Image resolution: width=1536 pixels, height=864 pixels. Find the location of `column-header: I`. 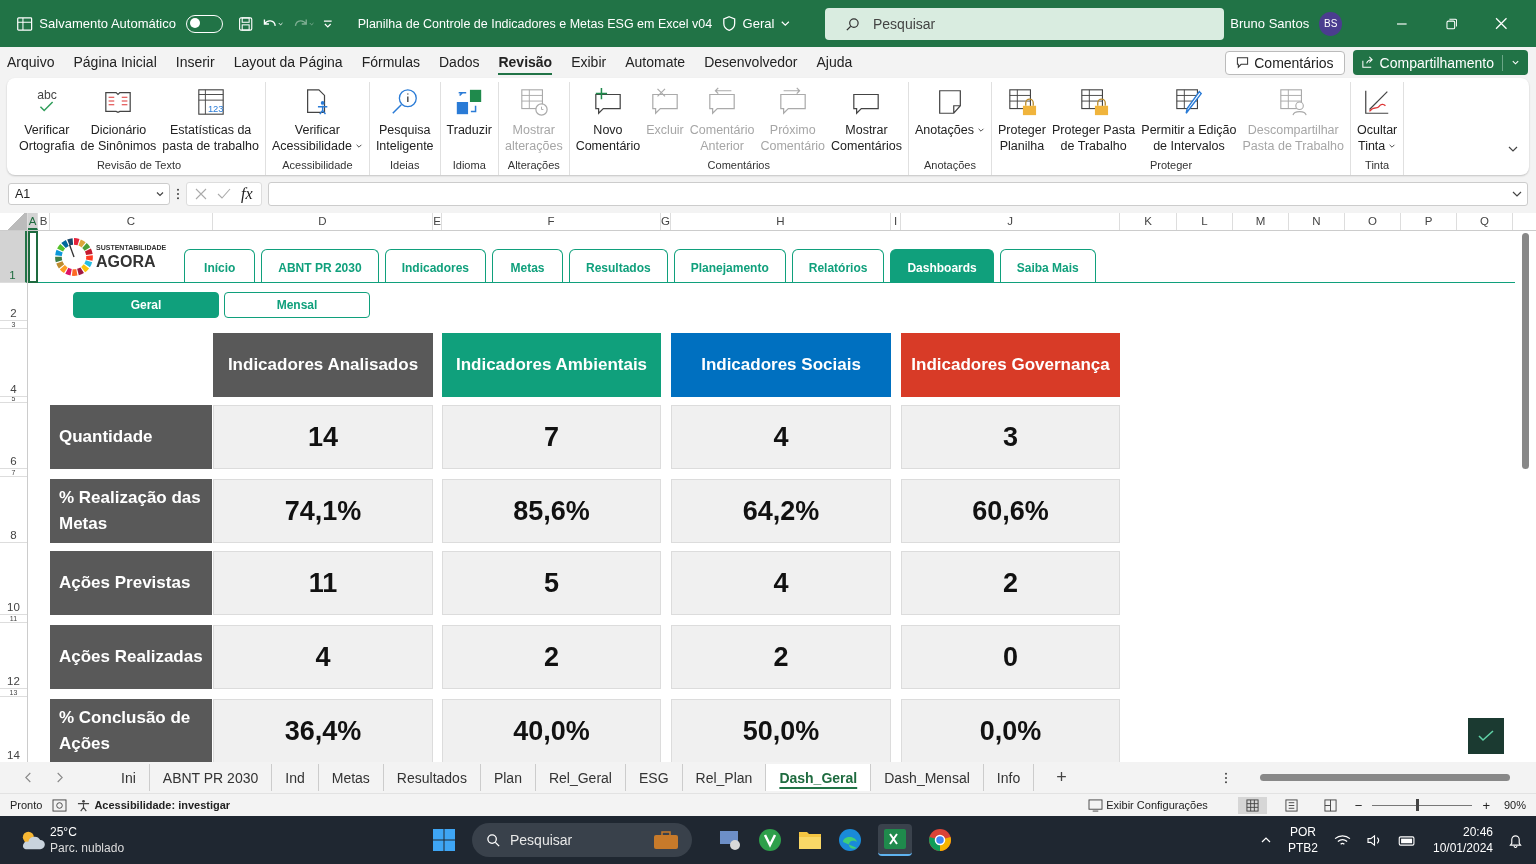

column-header: I is located at coordinates (896, 221).